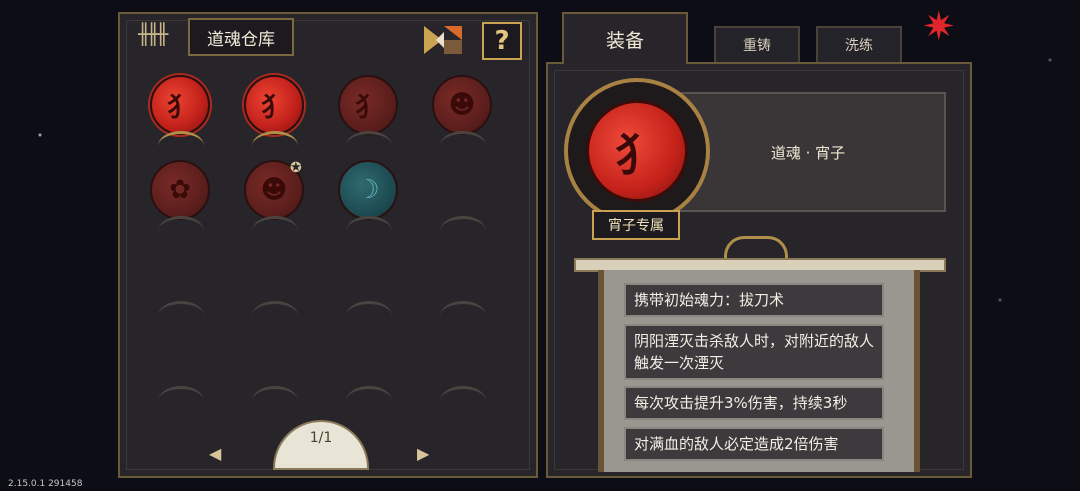 This screenshot has width=1080, height=491. I want to click on pinwheel-icon: ✷, so click(939, 27).